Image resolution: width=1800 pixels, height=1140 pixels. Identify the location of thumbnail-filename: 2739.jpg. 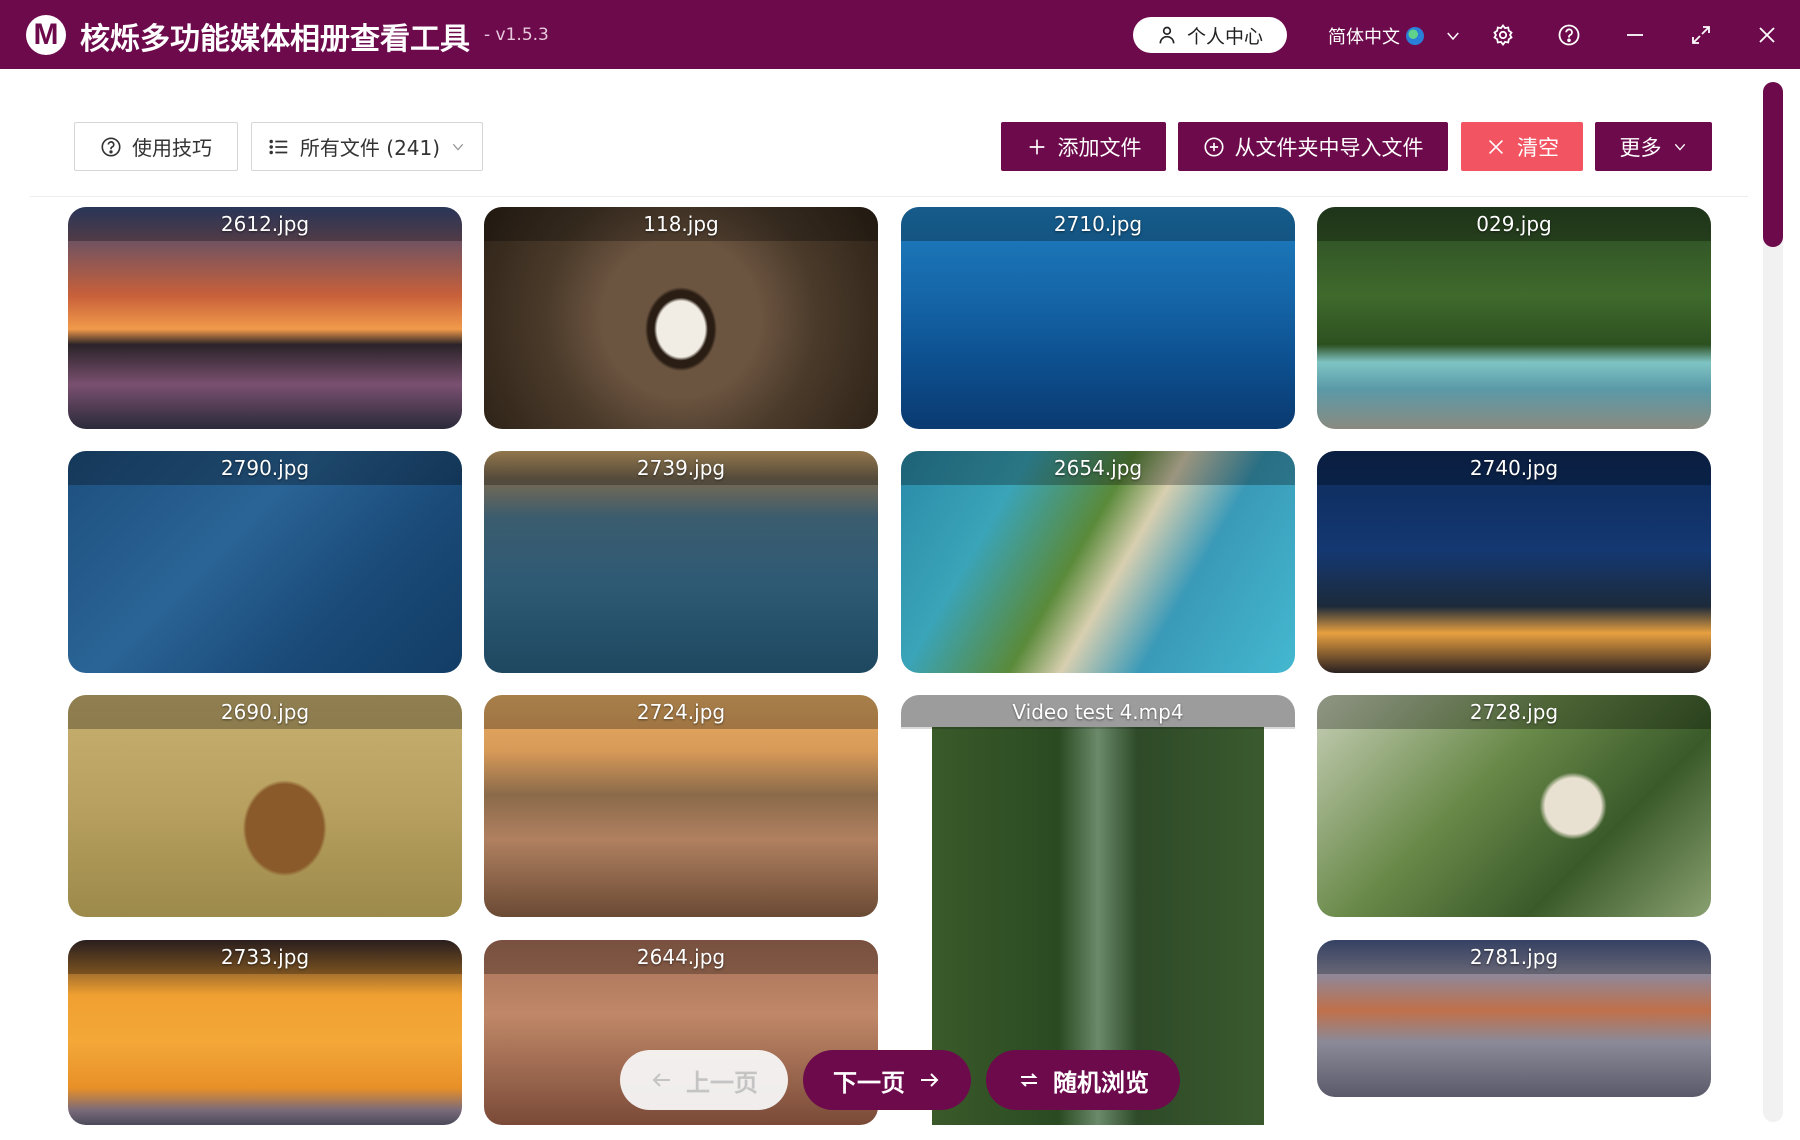
(681, 468).